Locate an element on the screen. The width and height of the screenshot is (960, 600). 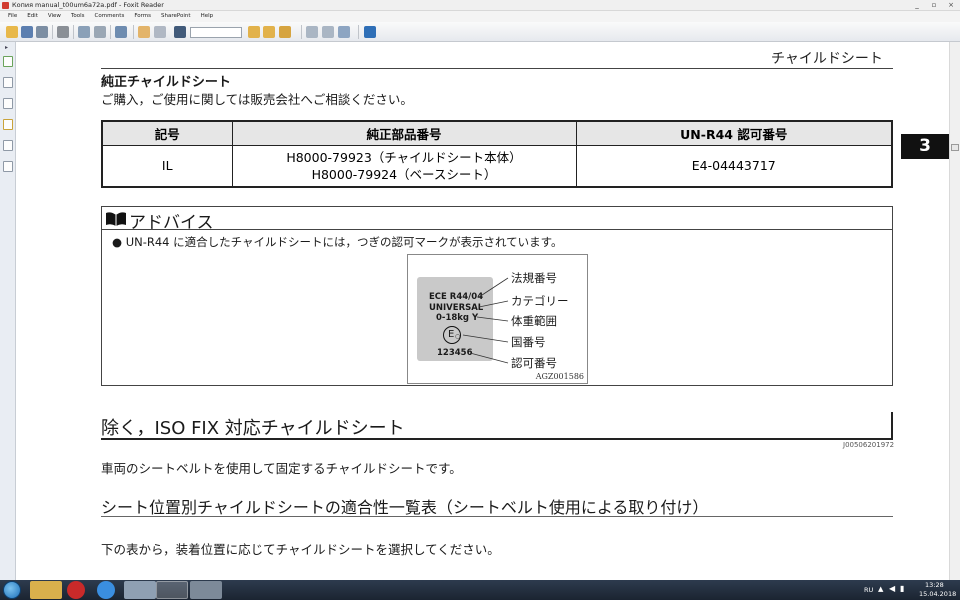
maximize-button: ▫ is located at coordinates (934, 5).